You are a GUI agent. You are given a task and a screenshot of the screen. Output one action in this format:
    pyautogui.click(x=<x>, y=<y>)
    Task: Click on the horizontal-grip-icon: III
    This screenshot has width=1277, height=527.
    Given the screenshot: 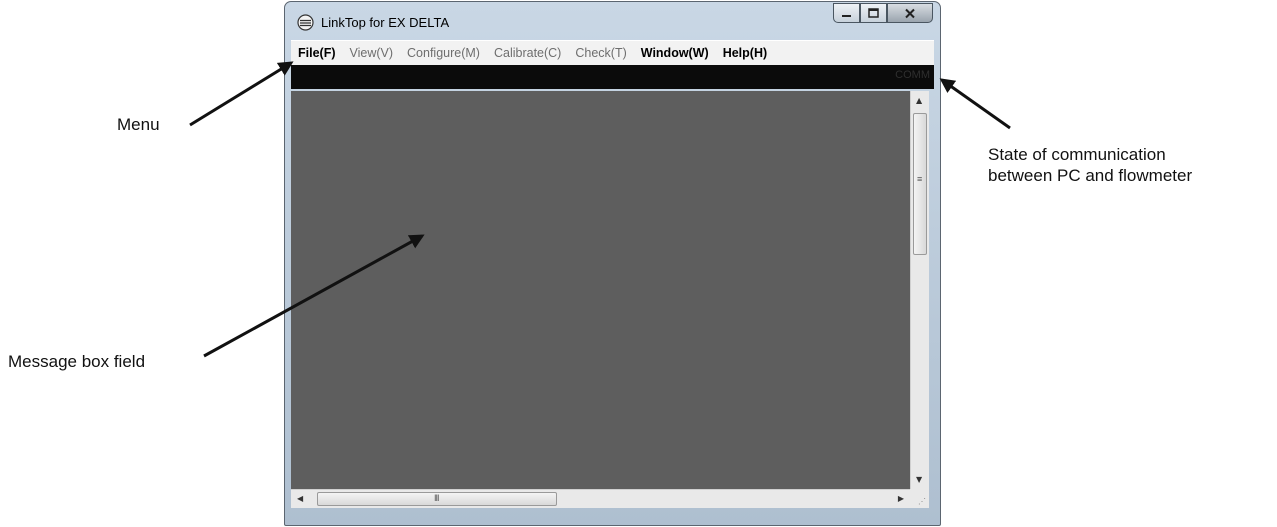 What is the action you would take?
    pyautogui.click(x=436, y=498)
    